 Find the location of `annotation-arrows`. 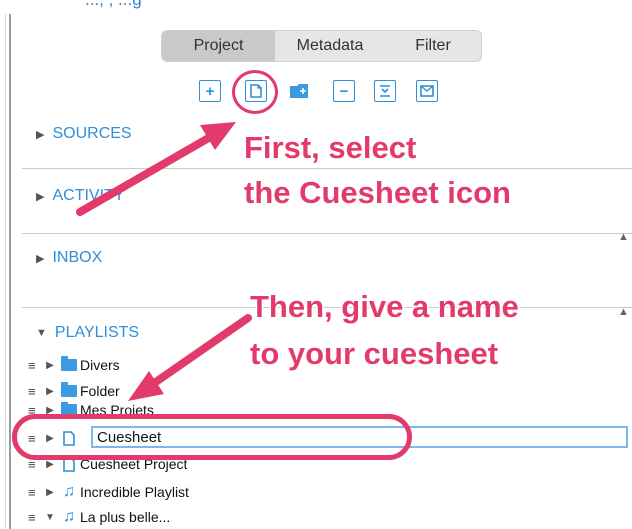

annotation-arrows is located at coordinates (164, 261).